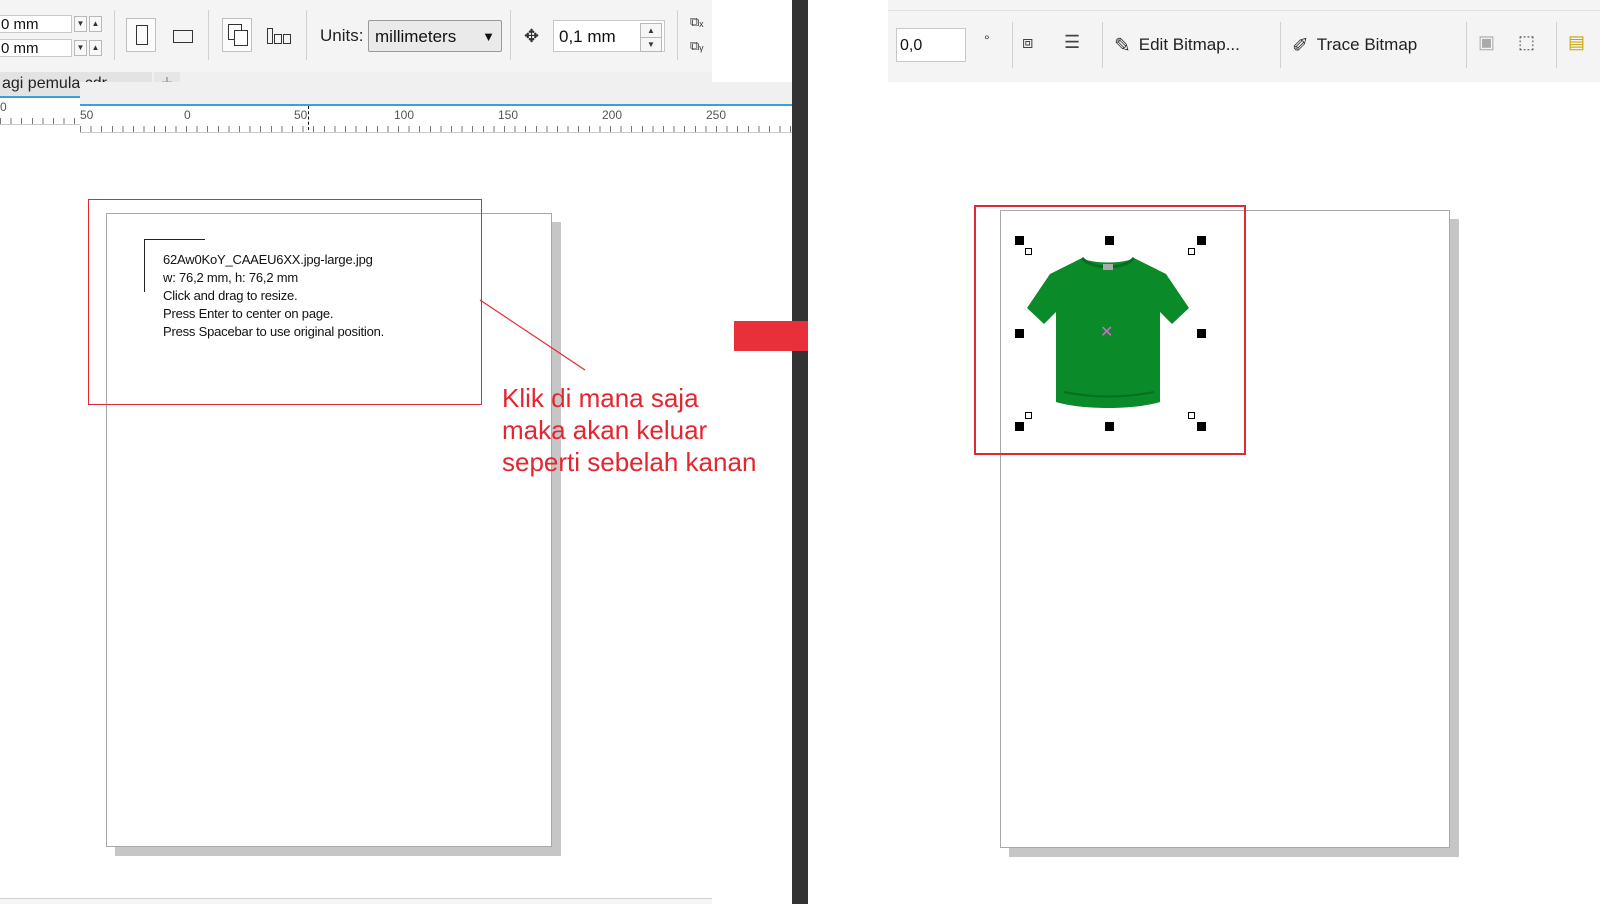 The width and height of the screenshot is (1600, 904). What do you see at coordinates (716, 115) in the screenshot?
I see `ruler-label: 250` at bounding box center [716, 115].